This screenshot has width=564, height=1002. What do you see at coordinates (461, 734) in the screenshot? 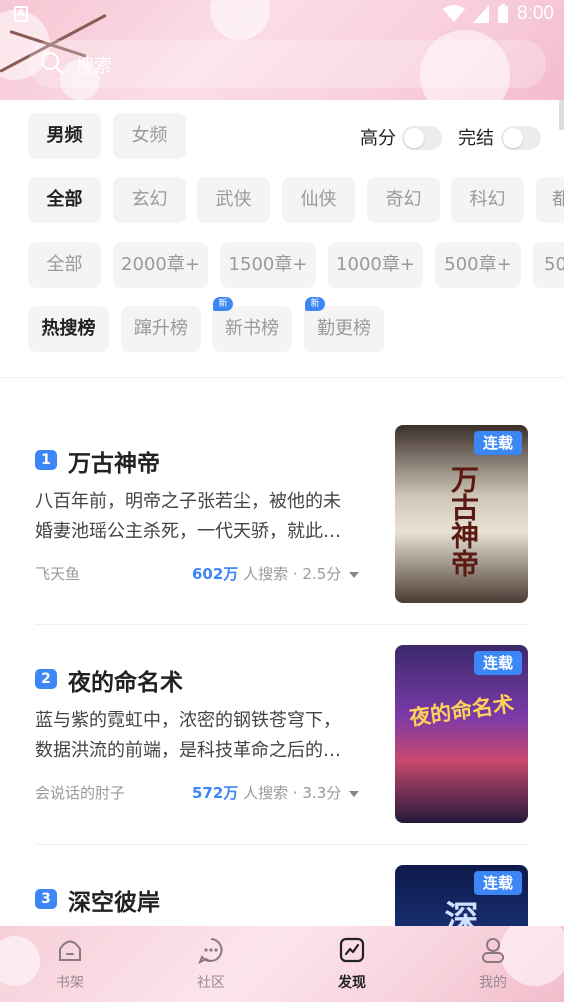
I see `book-cover: 夜的命名术 连载` at bounding box center [461, 734].